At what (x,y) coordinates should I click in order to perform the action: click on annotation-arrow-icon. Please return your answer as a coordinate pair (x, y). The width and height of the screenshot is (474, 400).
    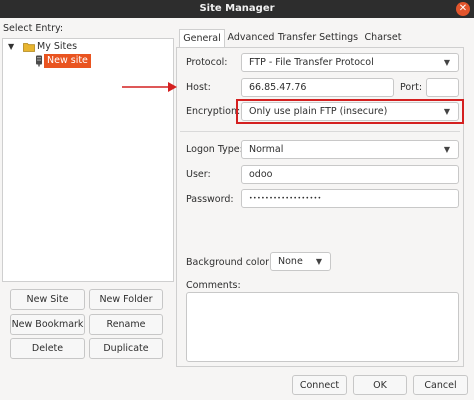
    Looking at the image, I should click on (149, 87).